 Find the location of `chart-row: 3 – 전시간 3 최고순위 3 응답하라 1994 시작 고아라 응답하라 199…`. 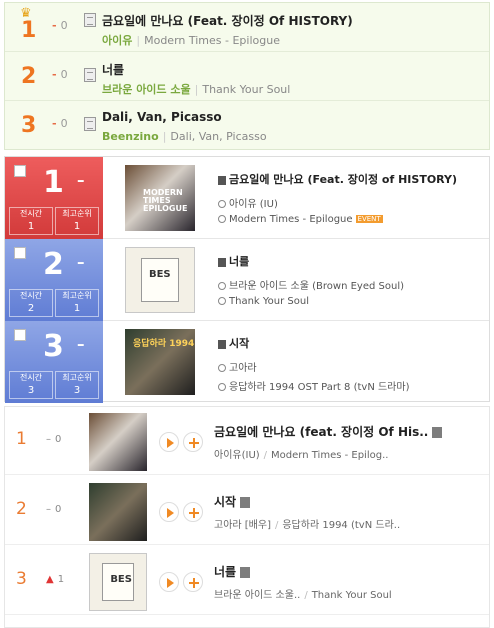

chart-row: 3 – 전시간 3 최고순위 3 응답하라 1994 시작 고아라 응답하라 199… is located at coordinates (247, 362).